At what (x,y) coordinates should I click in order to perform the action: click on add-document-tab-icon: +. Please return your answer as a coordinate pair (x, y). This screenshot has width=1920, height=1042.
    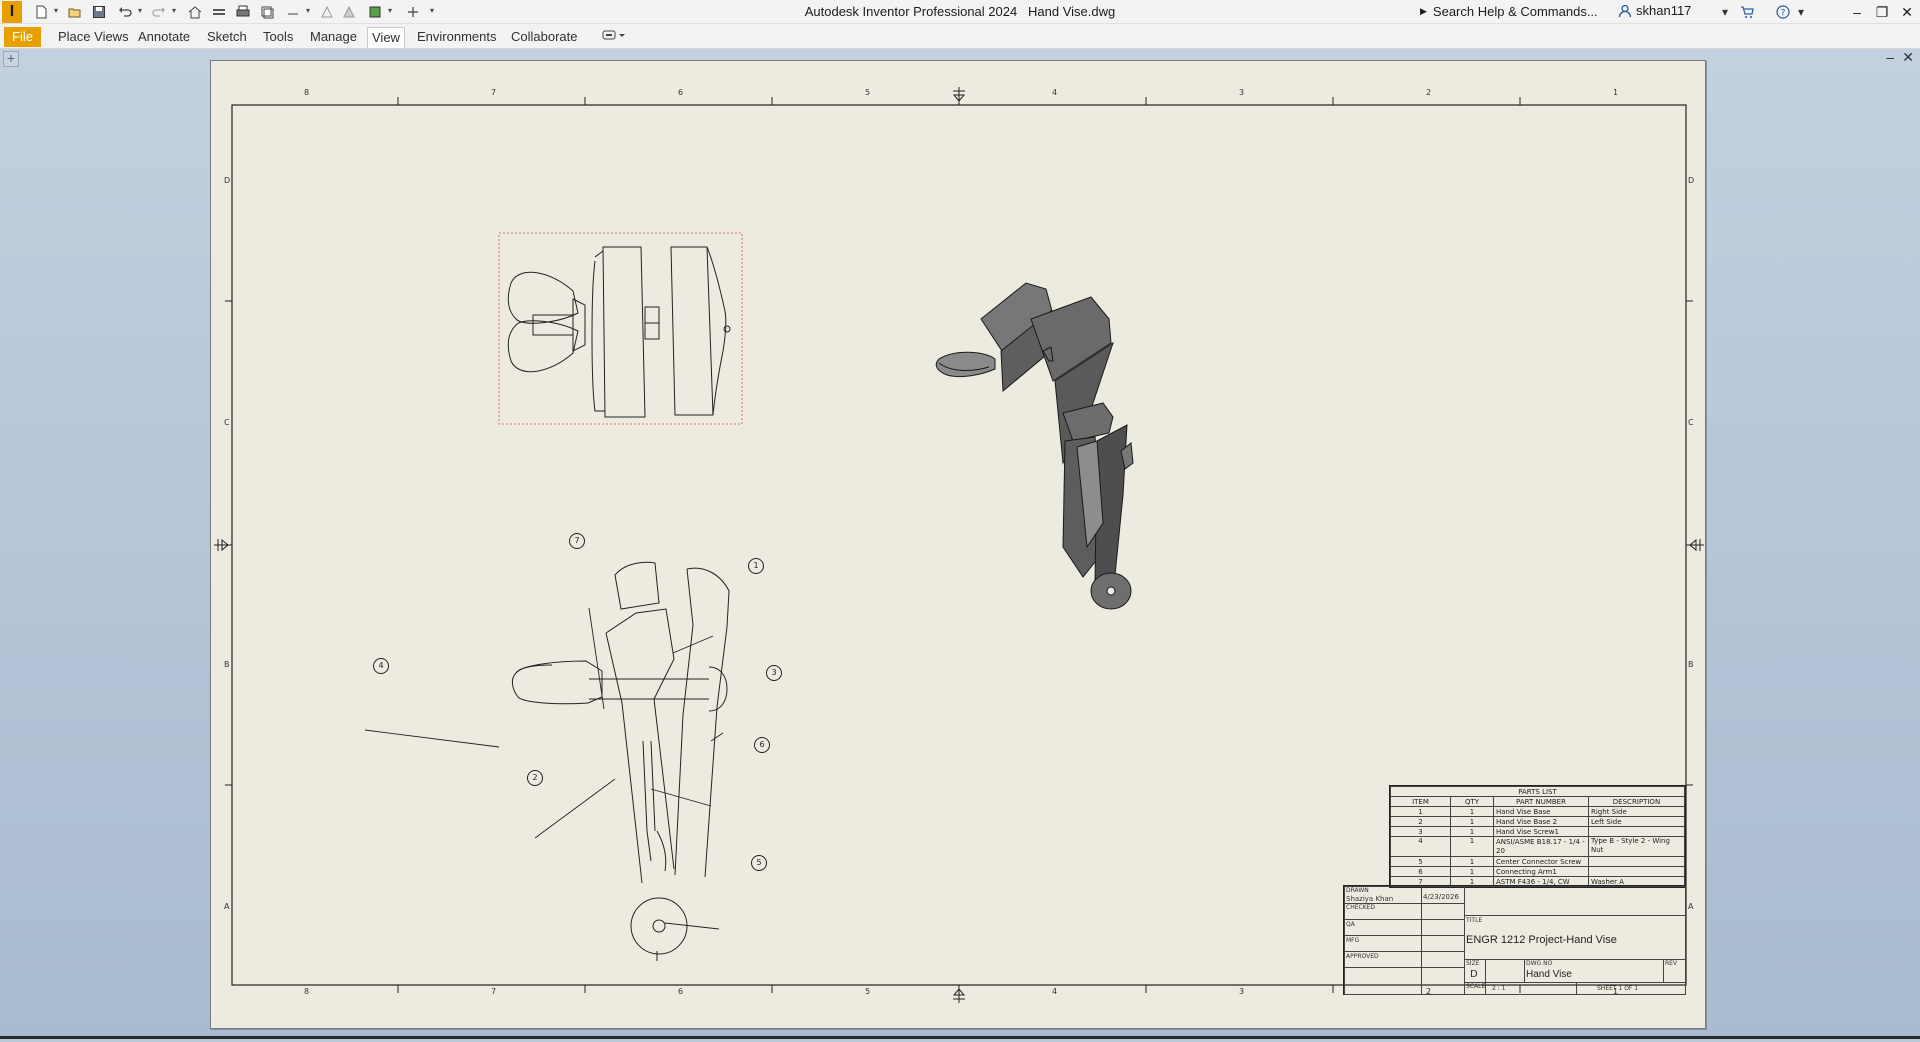
    Looking at the image, I should click on (11, 59).